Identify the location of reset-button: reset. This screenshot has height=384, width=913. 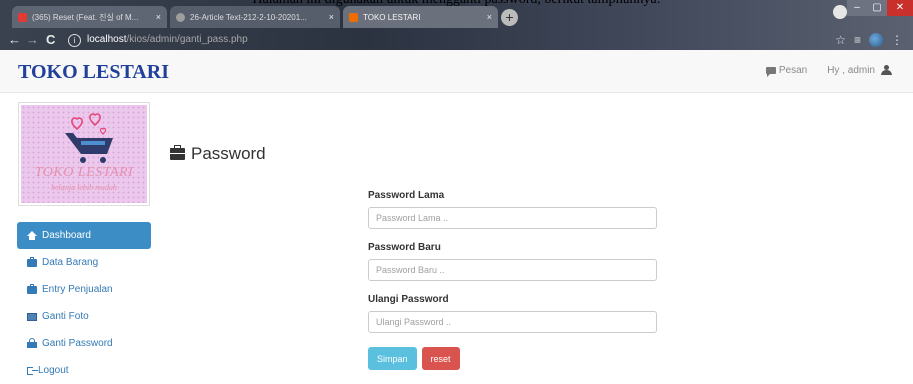
(440, 358).